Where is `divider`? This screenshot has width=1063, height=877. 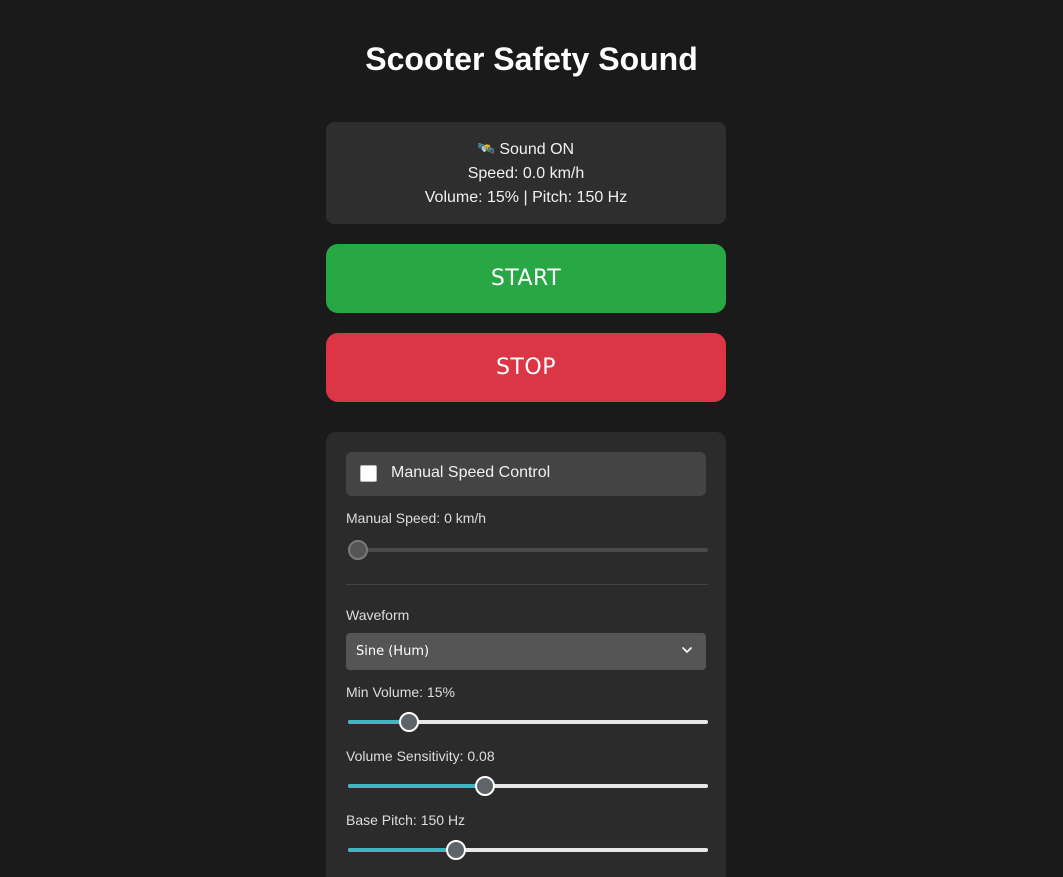 divider is located at coordinates (527, 584).